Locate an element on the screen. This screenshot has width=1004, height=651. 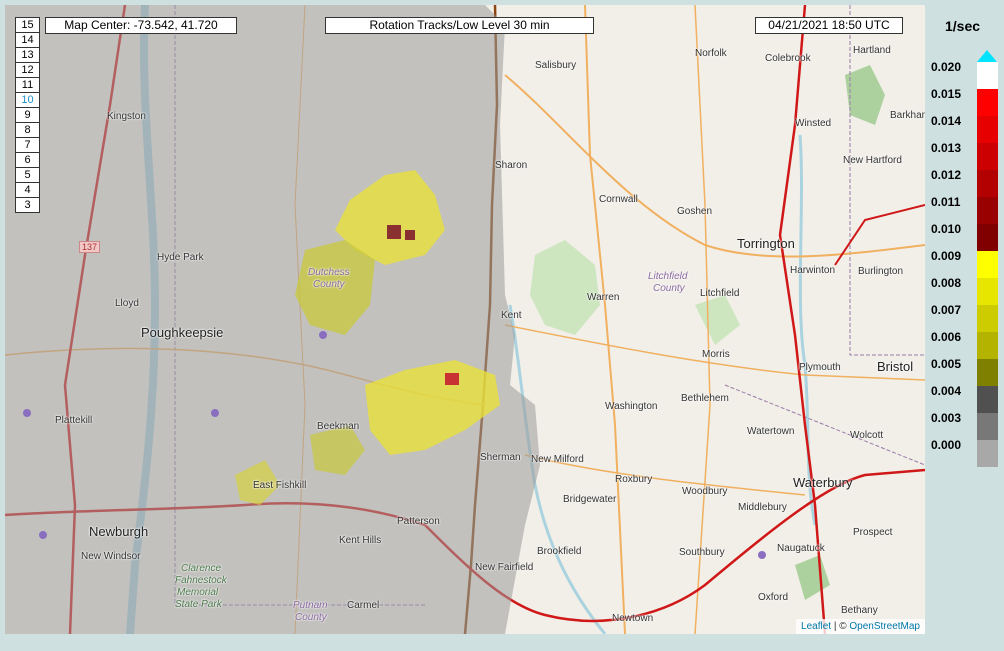
place-label: Bethany is located at coordinates (859, 610).